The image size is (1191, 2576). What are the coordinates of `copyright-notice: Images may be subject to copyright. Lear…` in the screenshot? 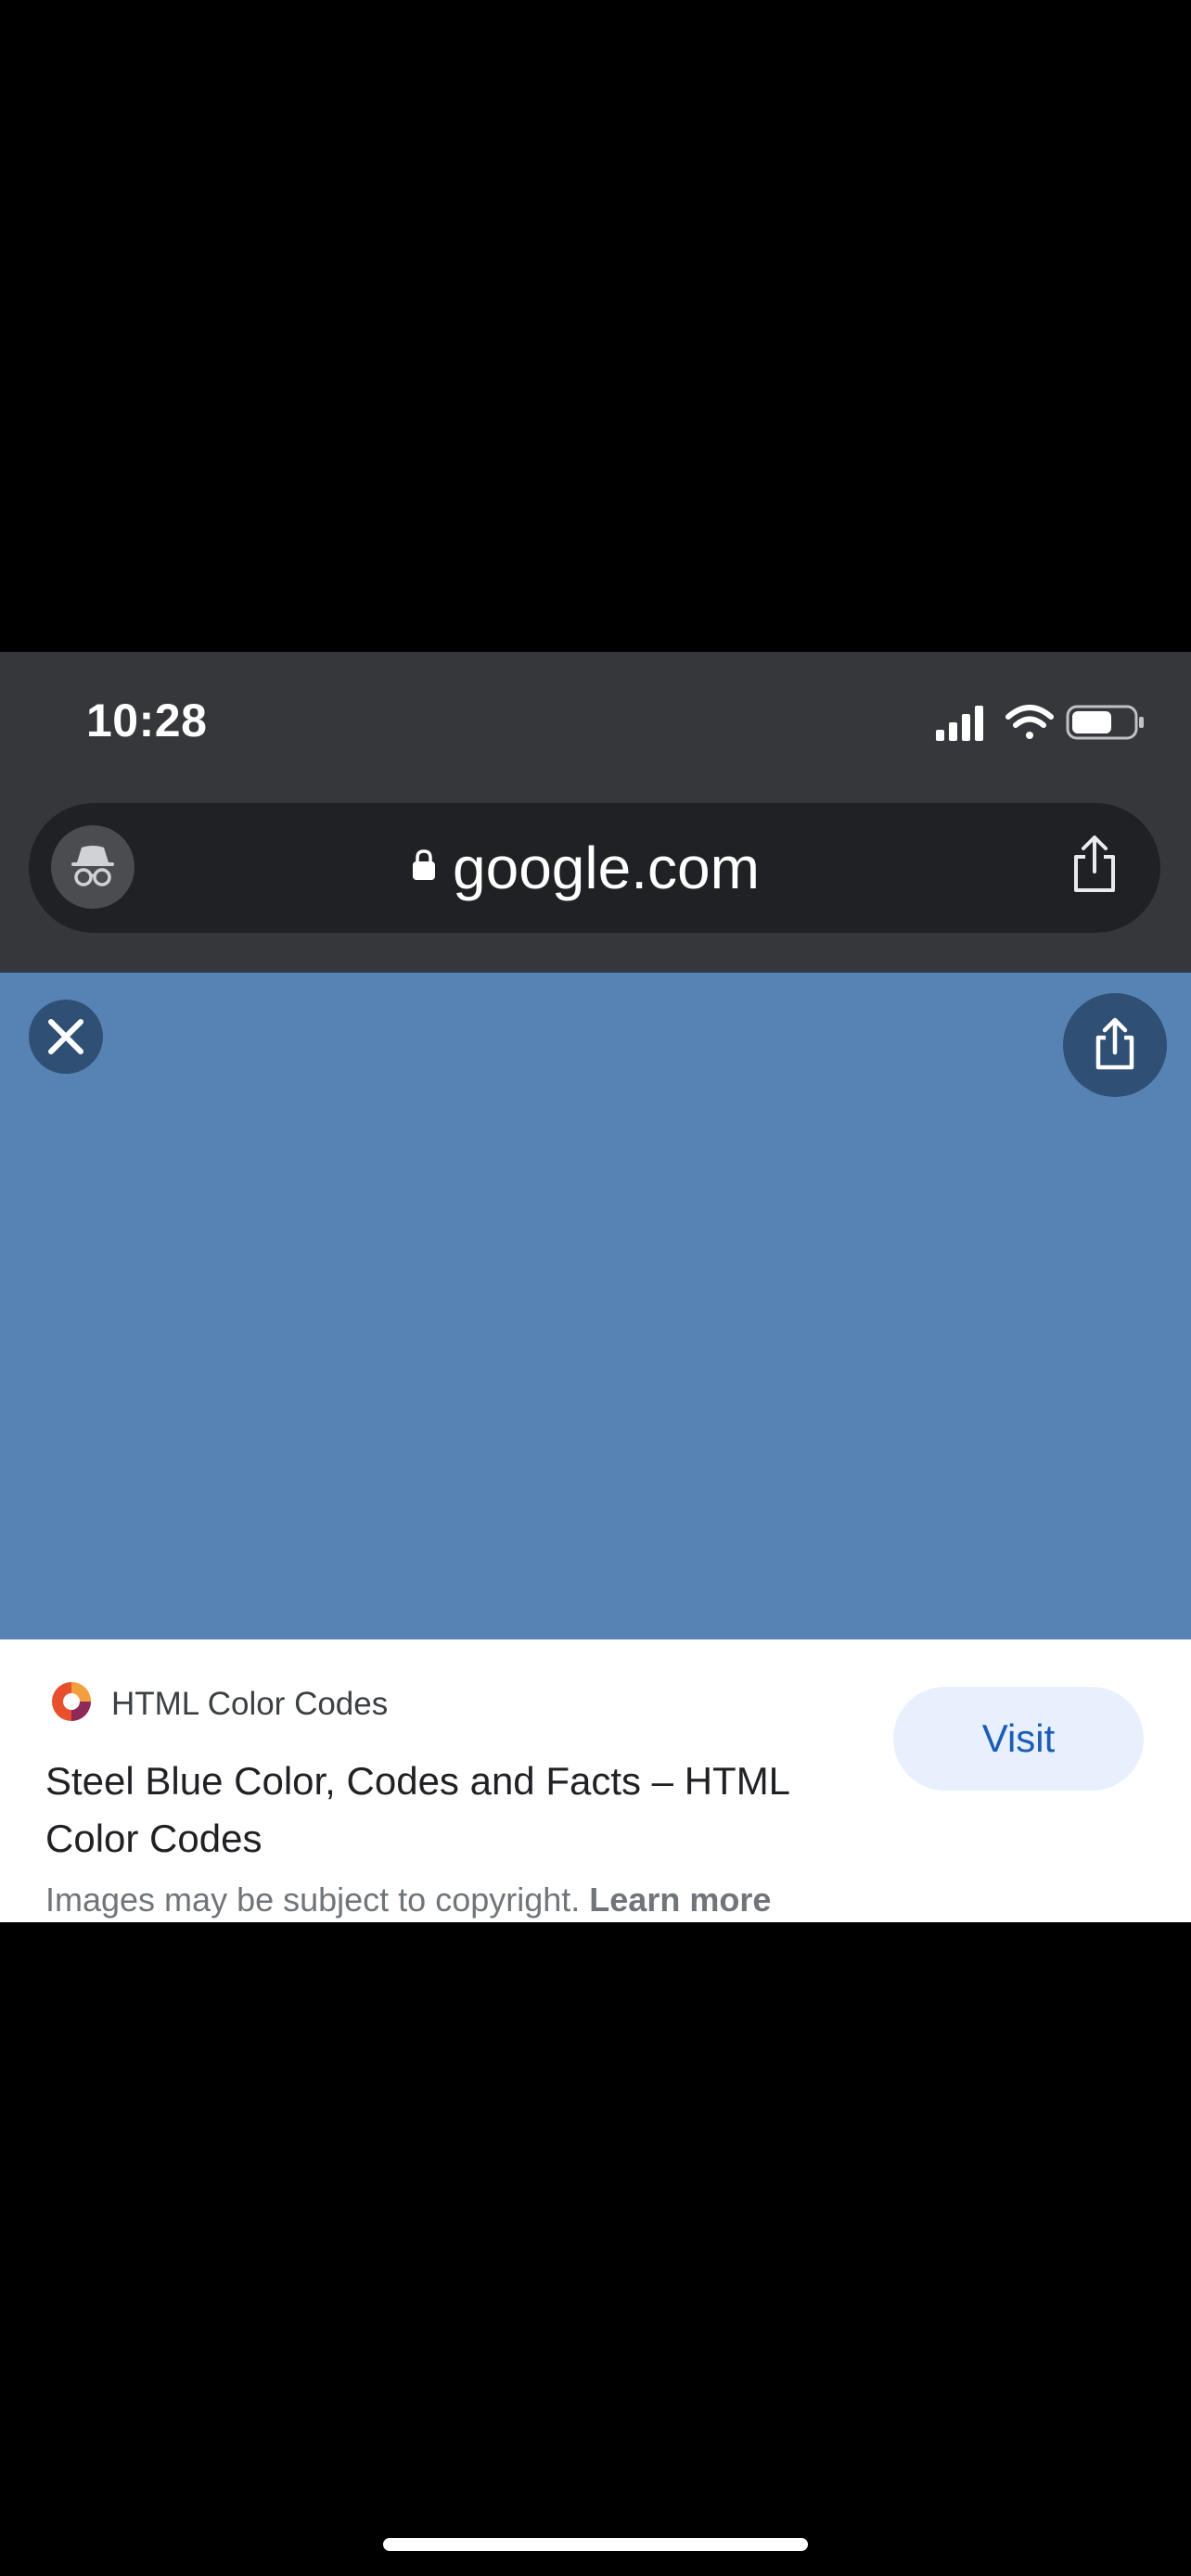 It's located at (408, 1900).